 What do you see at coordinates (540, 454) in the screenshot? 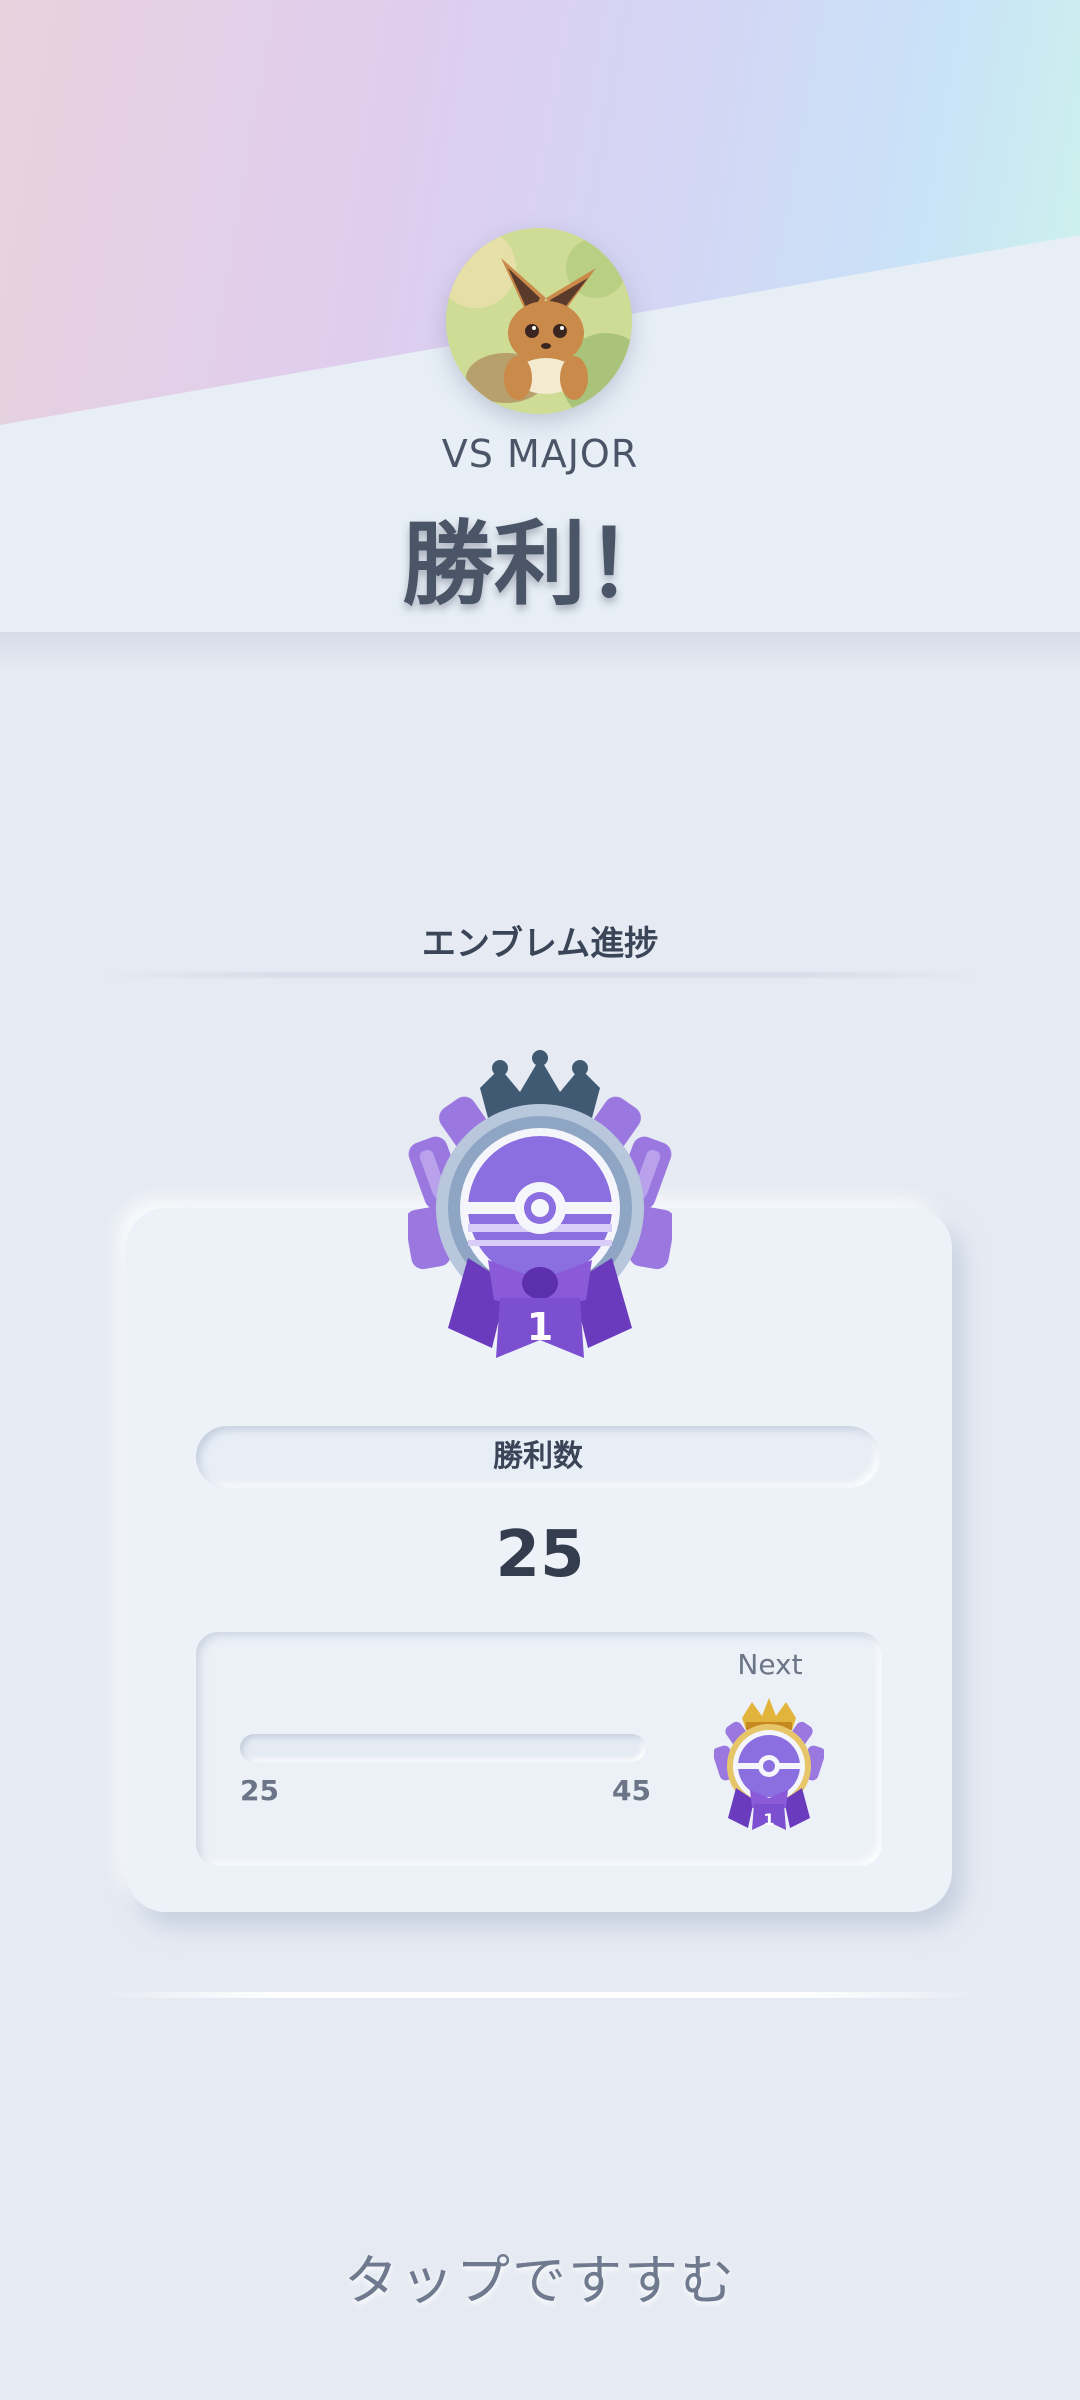
I see `opponent-label: VS MAJOR` at bounding box center [540, 454].